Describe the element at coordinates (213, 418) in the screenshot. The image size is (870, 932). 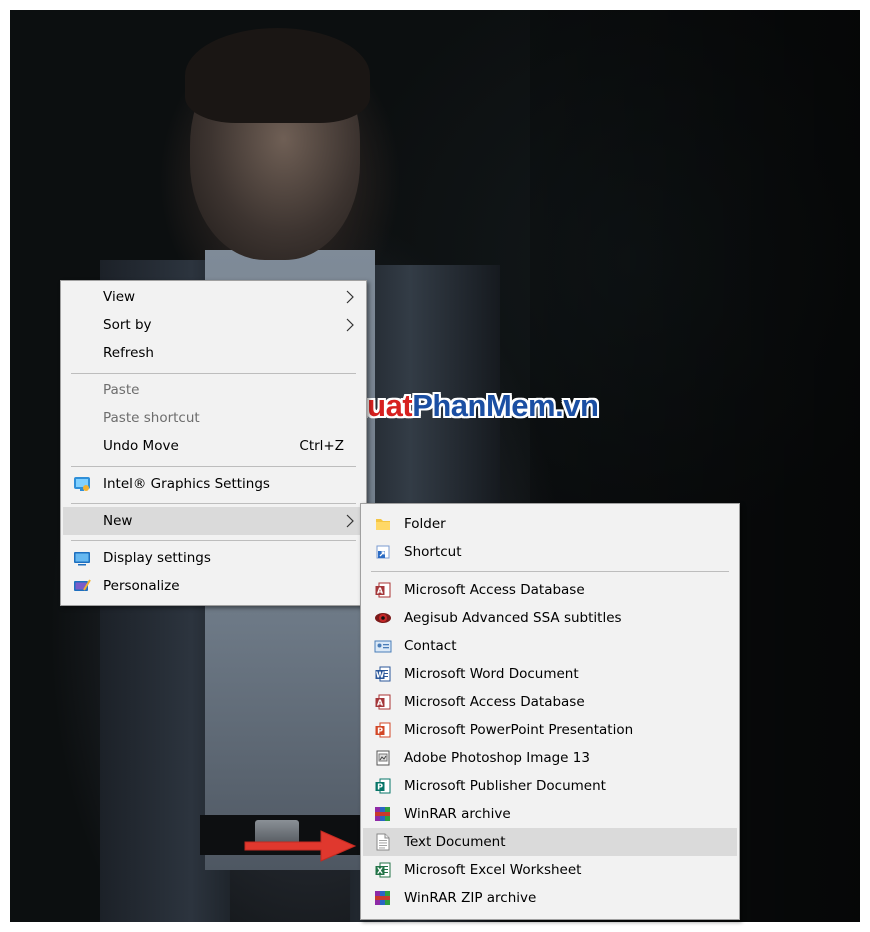
I see `menu-item-paste-shortcut: Paste shortcut` at that location.